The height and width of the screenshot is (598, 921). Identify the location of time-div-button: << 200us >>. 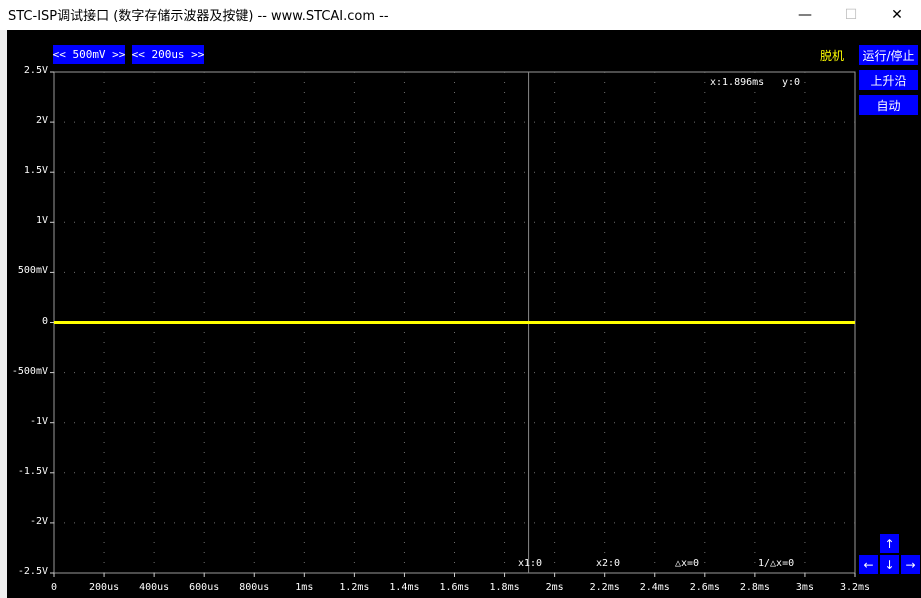
(168, 54).